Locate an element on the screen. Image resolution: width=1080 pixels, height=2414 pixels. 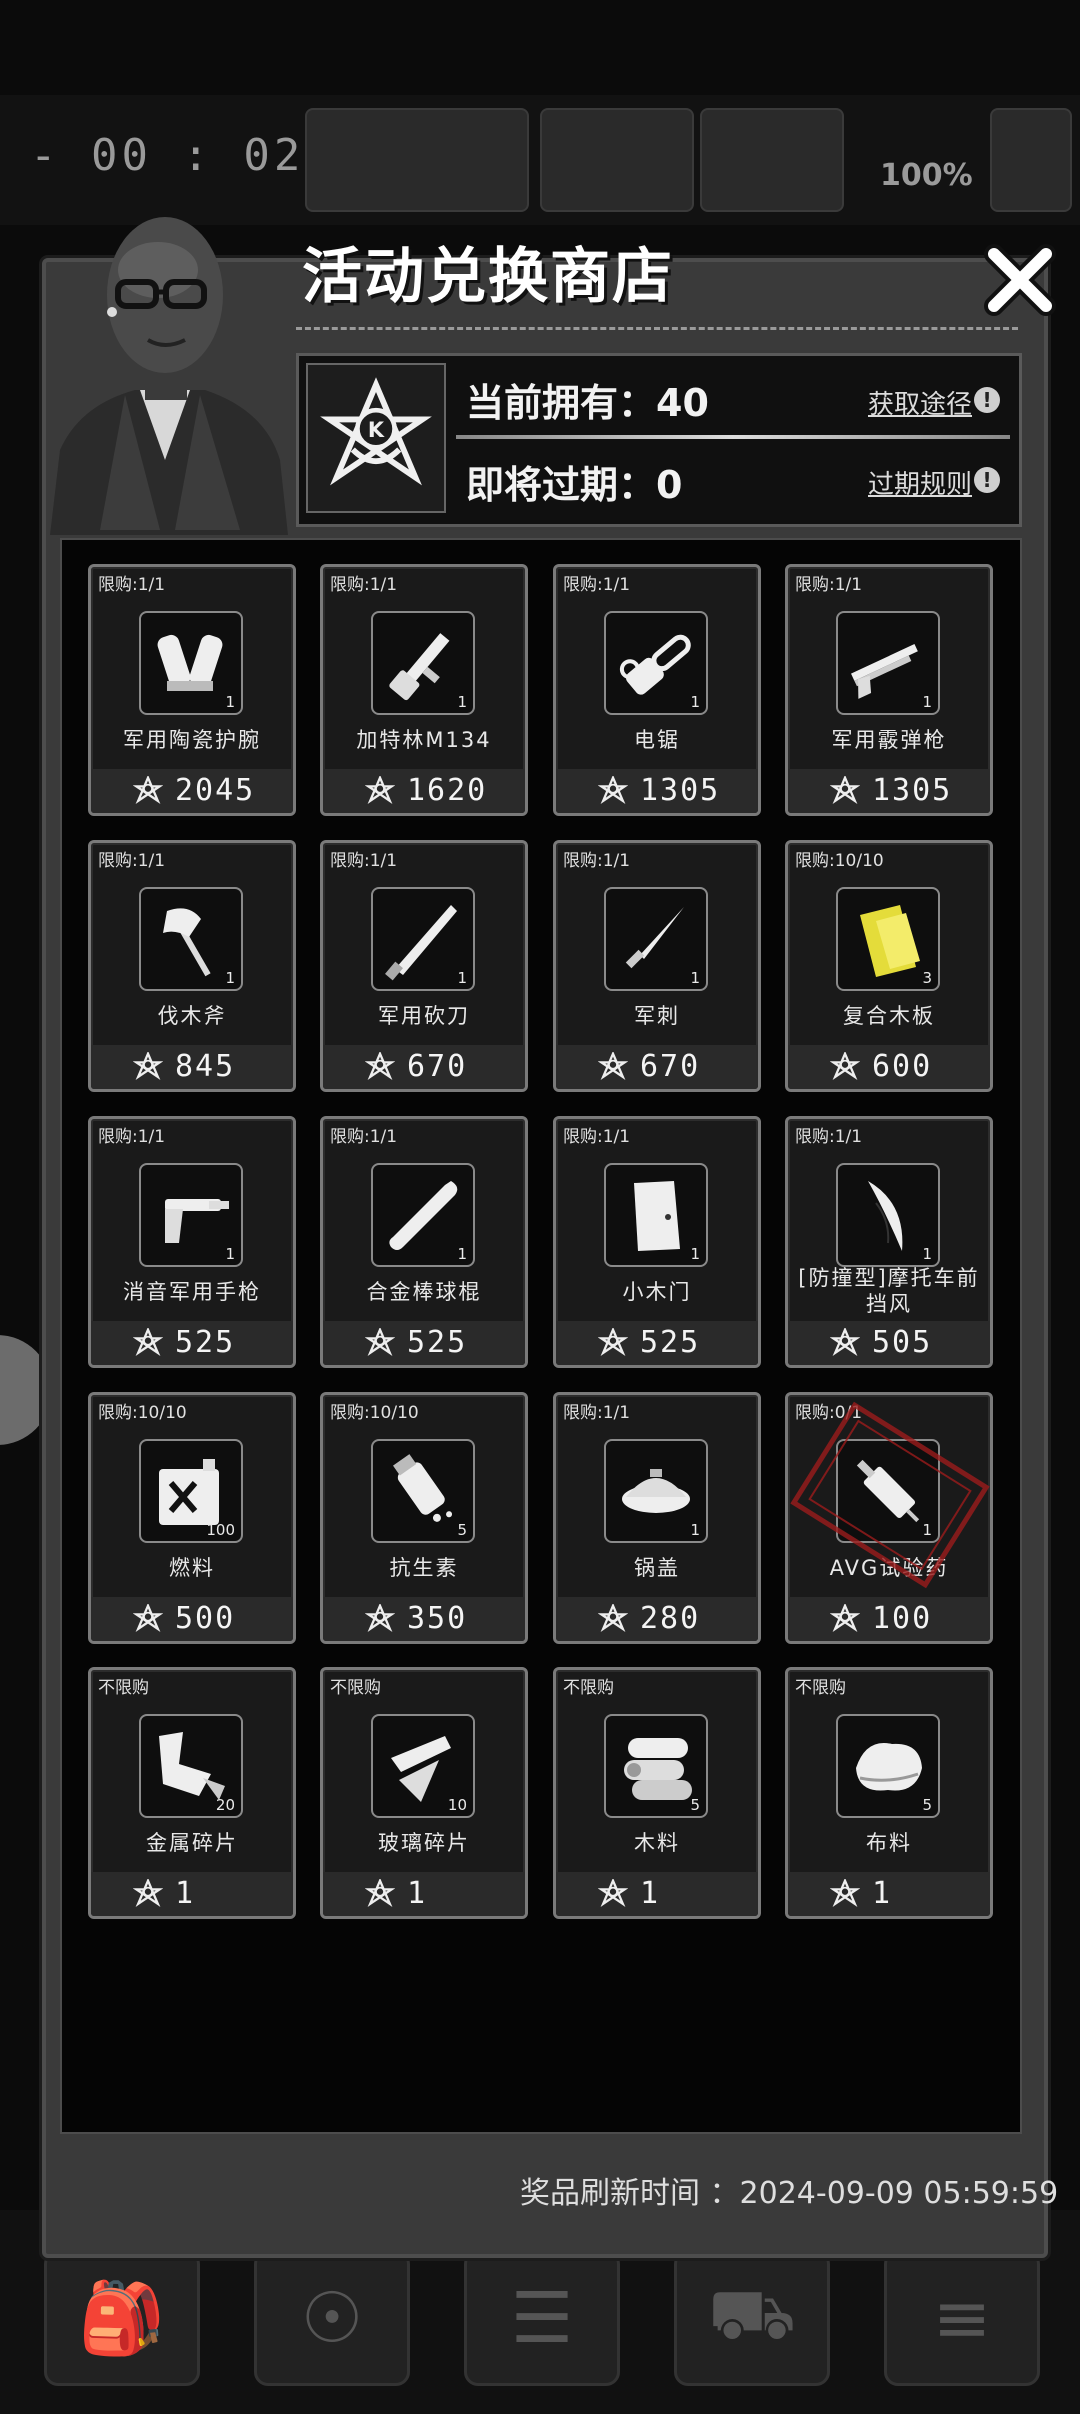
expire-rule-link: 过期规则 is located at coordinates (920, 482).